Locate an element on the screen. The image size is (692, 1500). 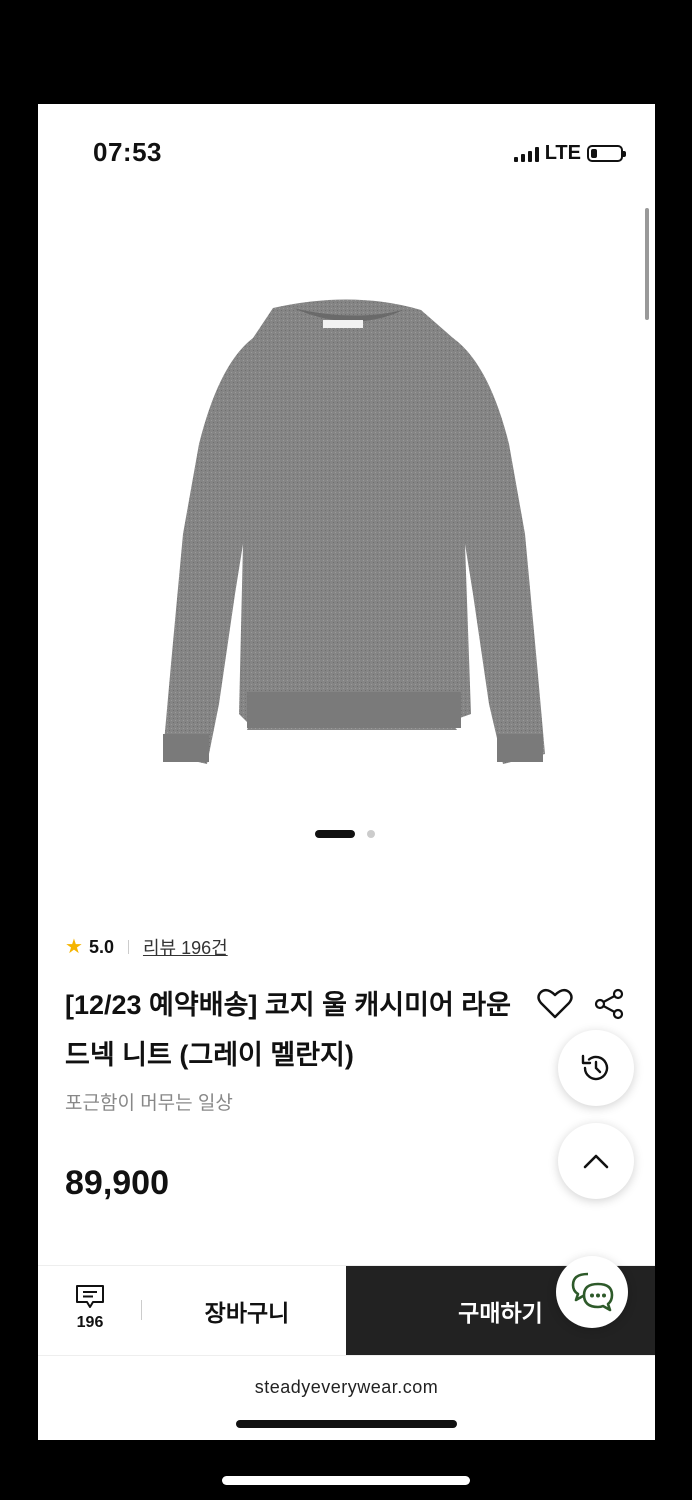
add-to-cart-button: 장바구니 is located at coordinates (247, 1311).